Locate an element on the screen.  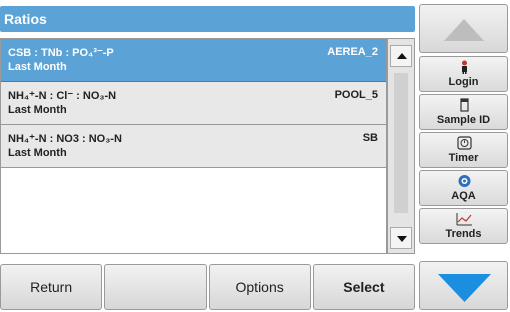
timer-button: Timer is located at coordinates (463, 150).